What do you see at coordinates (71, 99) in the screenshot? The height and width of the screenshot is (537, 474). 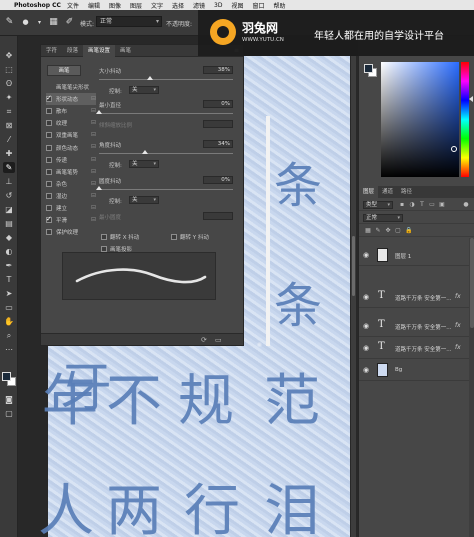 I see `brush-option-item: 形状动态 ⊟` at bounding box center [71, 99].